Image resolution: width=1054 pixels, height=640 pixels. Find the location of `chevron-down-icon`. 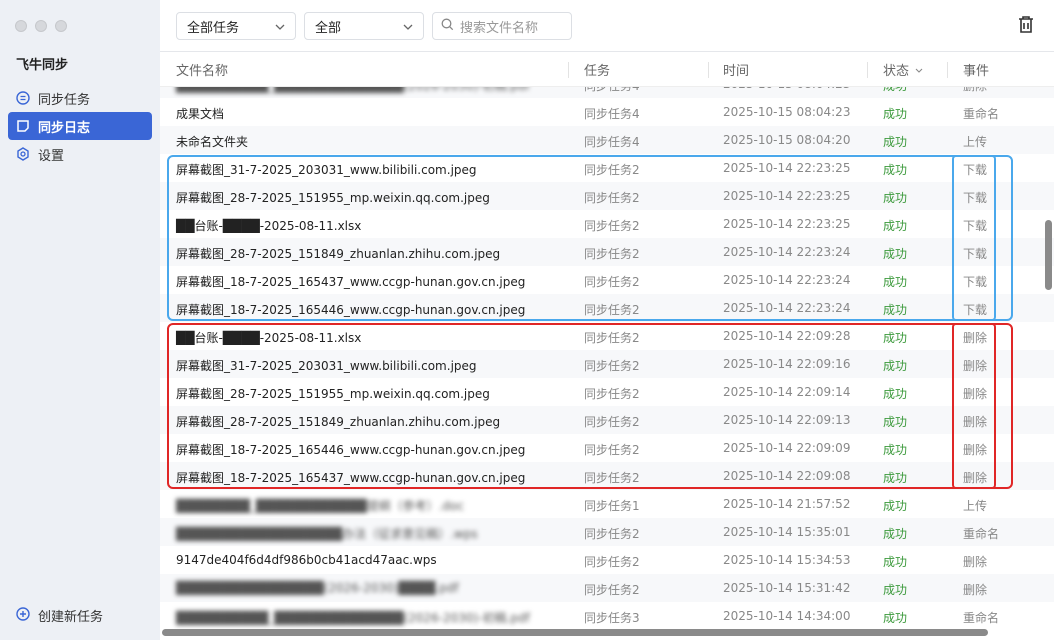

chevron-down-icon is located at coordinates (408, 26).